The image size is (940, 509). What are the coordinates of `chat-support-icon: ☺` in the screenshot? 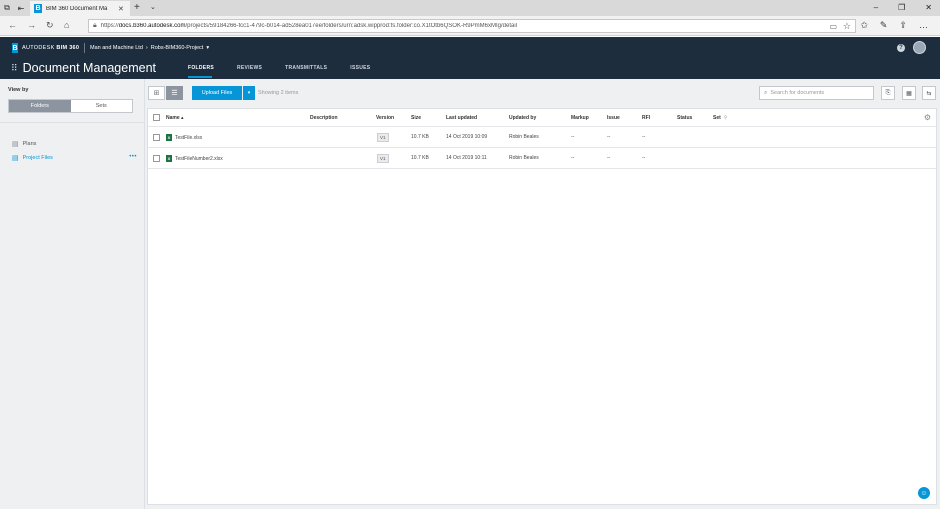 It's located at (924, 493).